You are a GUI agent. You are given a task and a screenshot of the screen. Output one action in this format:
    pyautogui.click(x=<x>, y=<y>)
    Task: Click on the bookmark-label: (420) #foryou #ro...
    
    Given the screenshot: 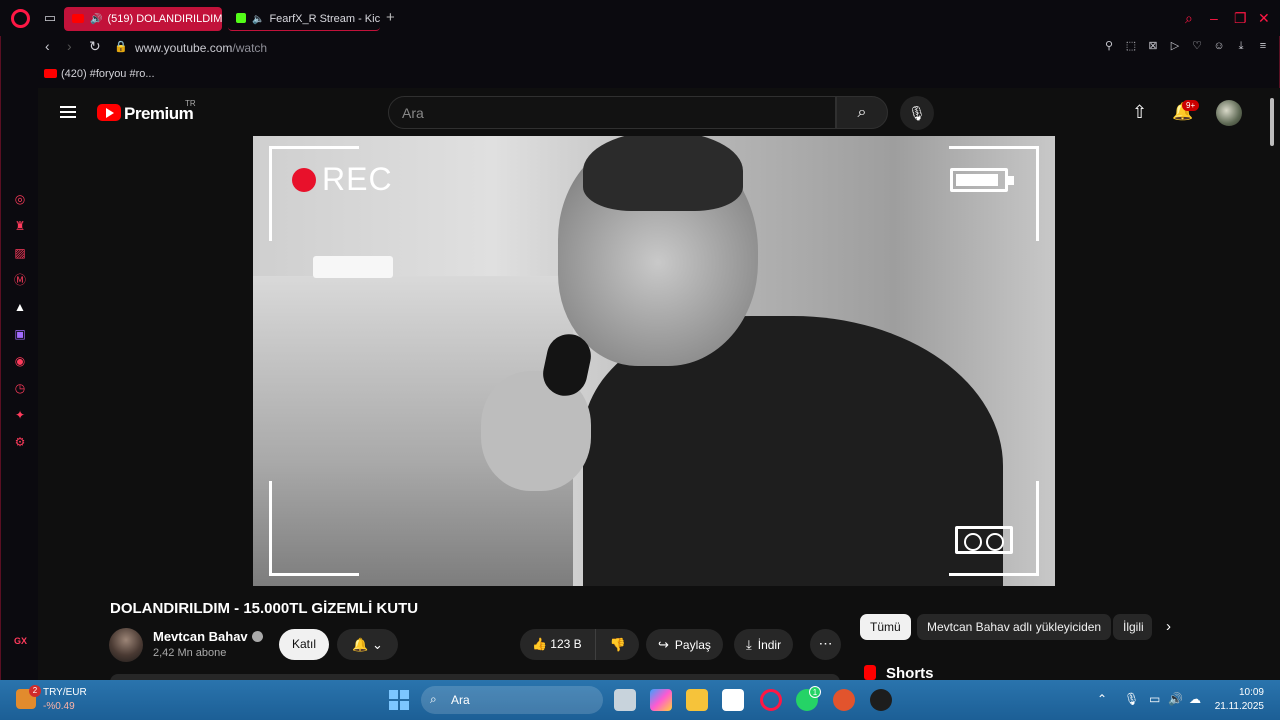 What is the action you would take?
    pyautogui.click(x=108, y=74)
    